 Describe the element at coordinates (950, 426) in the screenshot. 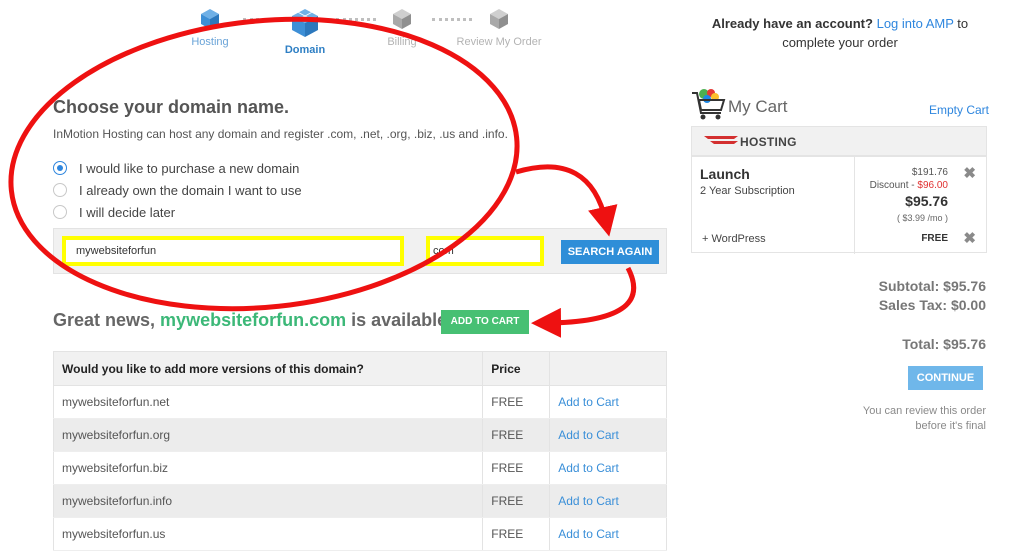

I see `review-note-line: before it's final` at that location.